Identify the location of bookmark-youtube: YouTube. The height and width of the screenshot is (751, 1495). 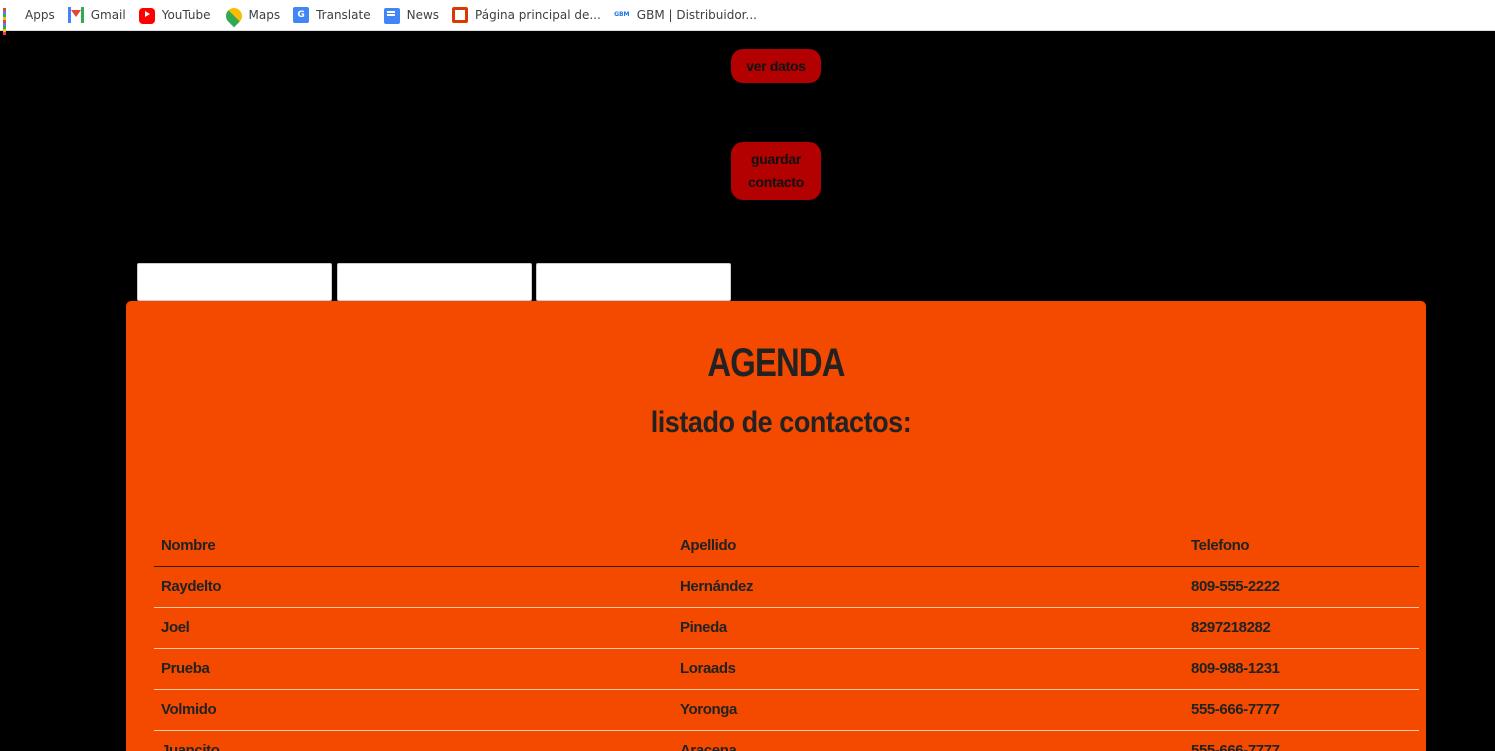
(178, 15).